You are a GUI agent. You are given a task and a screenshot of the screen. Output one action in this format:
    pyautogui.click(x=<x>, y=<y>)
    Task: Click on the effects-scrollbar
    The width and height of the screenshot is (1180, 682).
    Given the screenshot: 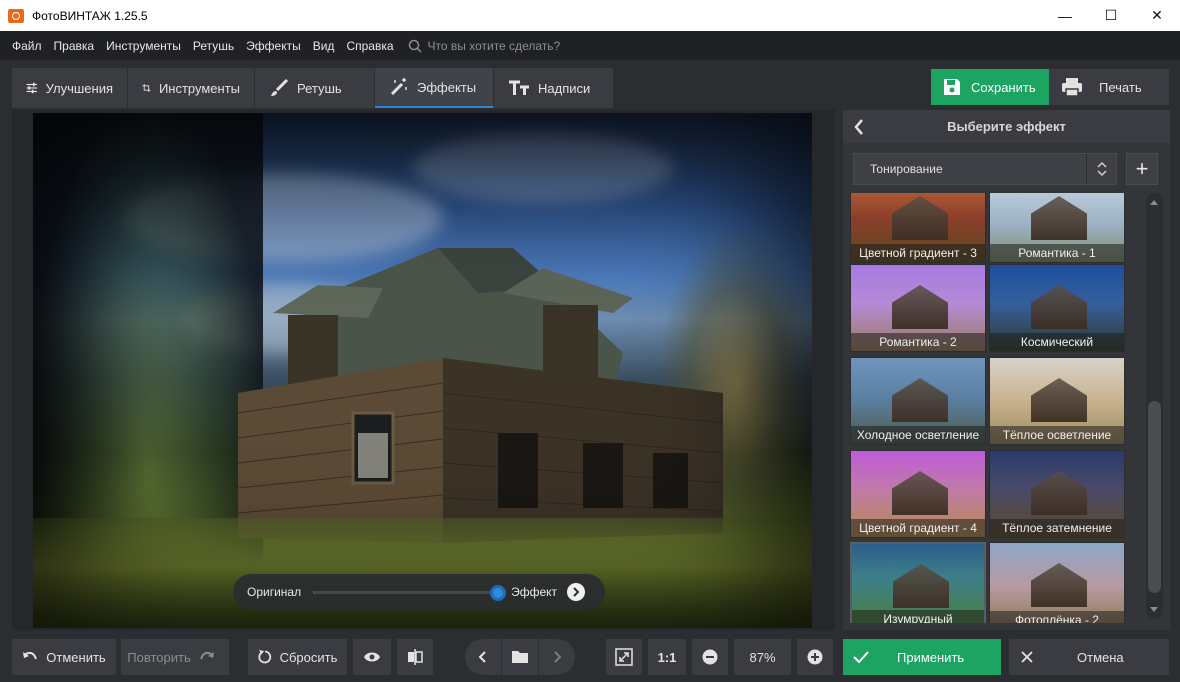 What is the action you would take?
    pyautogui.click(x=1154, y=406)
    